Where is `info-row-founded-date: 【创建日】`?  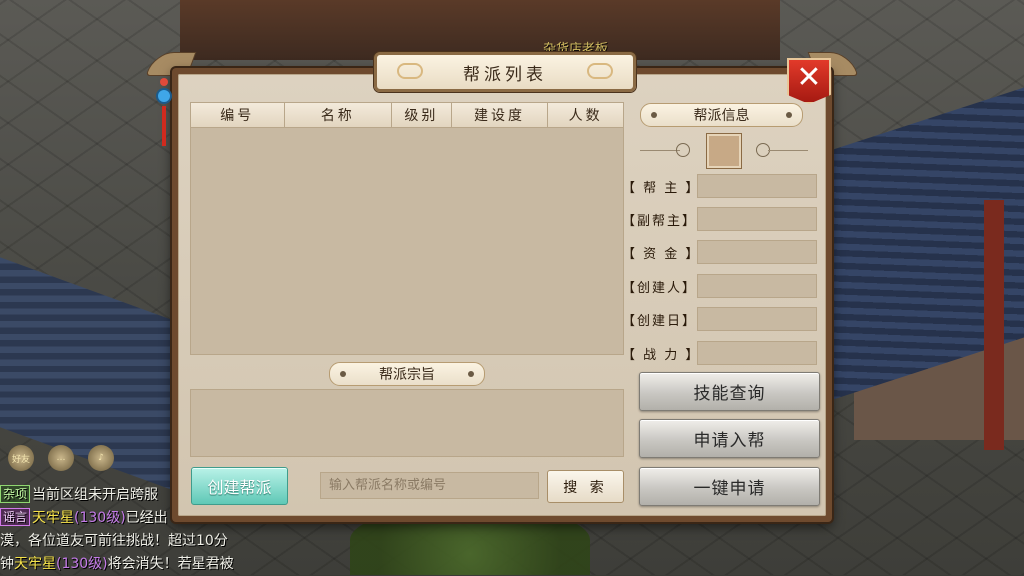 info-row-founded-date: 【创建日】 is located at coordinates (720, 319).